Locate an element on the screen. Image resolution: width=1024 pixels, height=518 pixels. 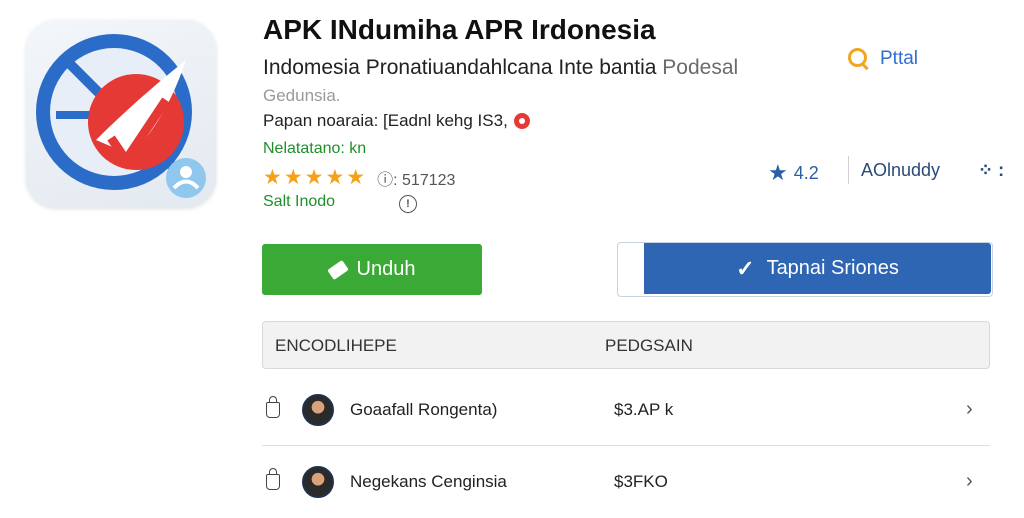
table-row: Goaafall Rongenta) $3.AP k › is located at coordinates (626, 411).